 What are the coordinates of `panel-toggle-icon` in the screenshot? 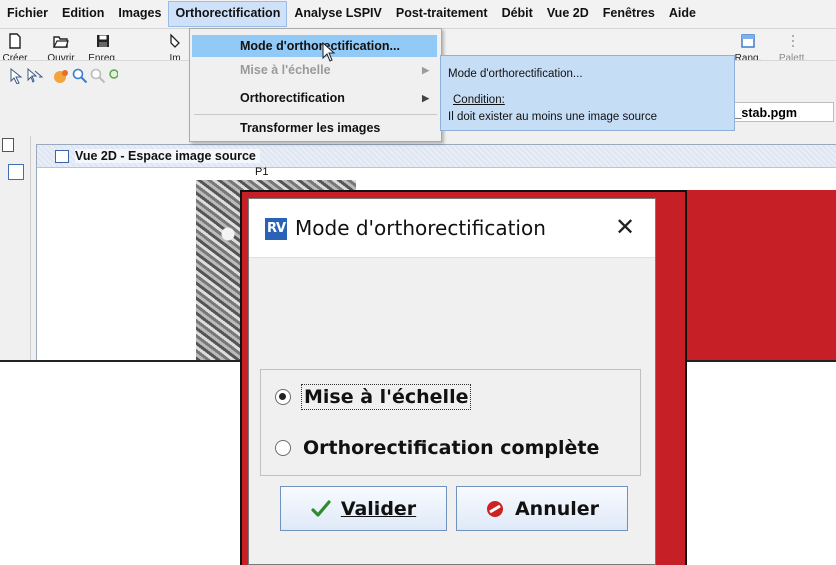 It's located at (8, 145).